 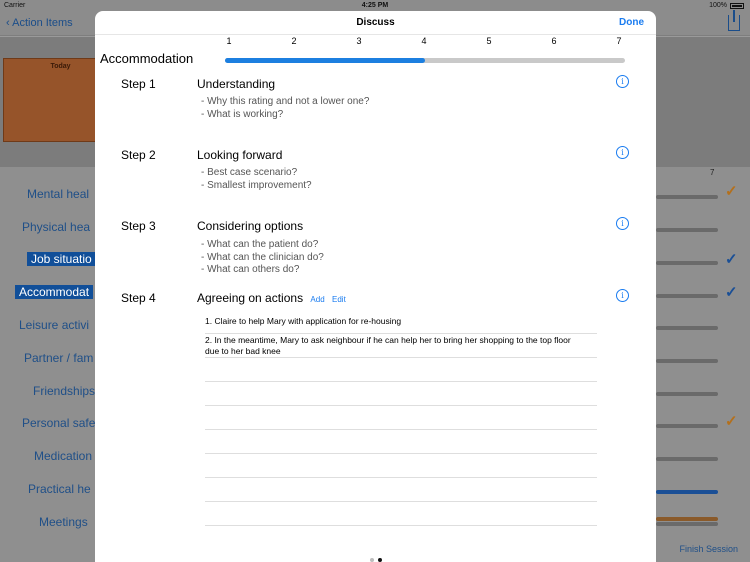 What do you see at coordinates (60, 66) in the screenshot?
I see `today-label: Today` at bounding box center [60, 66].